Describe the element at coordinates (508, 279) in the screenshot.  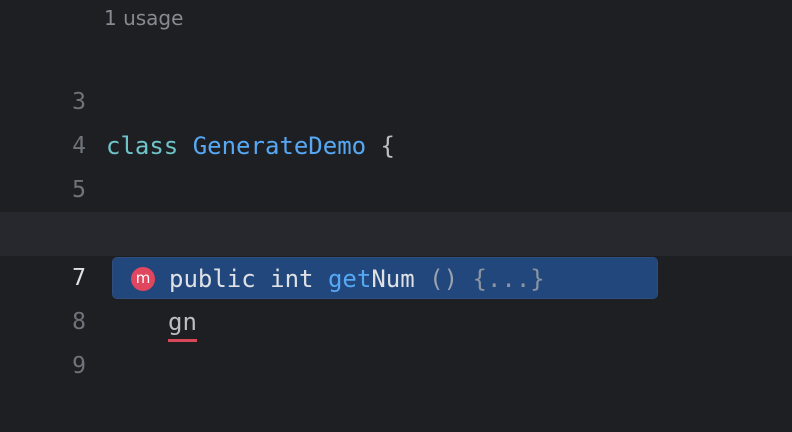
I see `method-body: {...}` at that location.